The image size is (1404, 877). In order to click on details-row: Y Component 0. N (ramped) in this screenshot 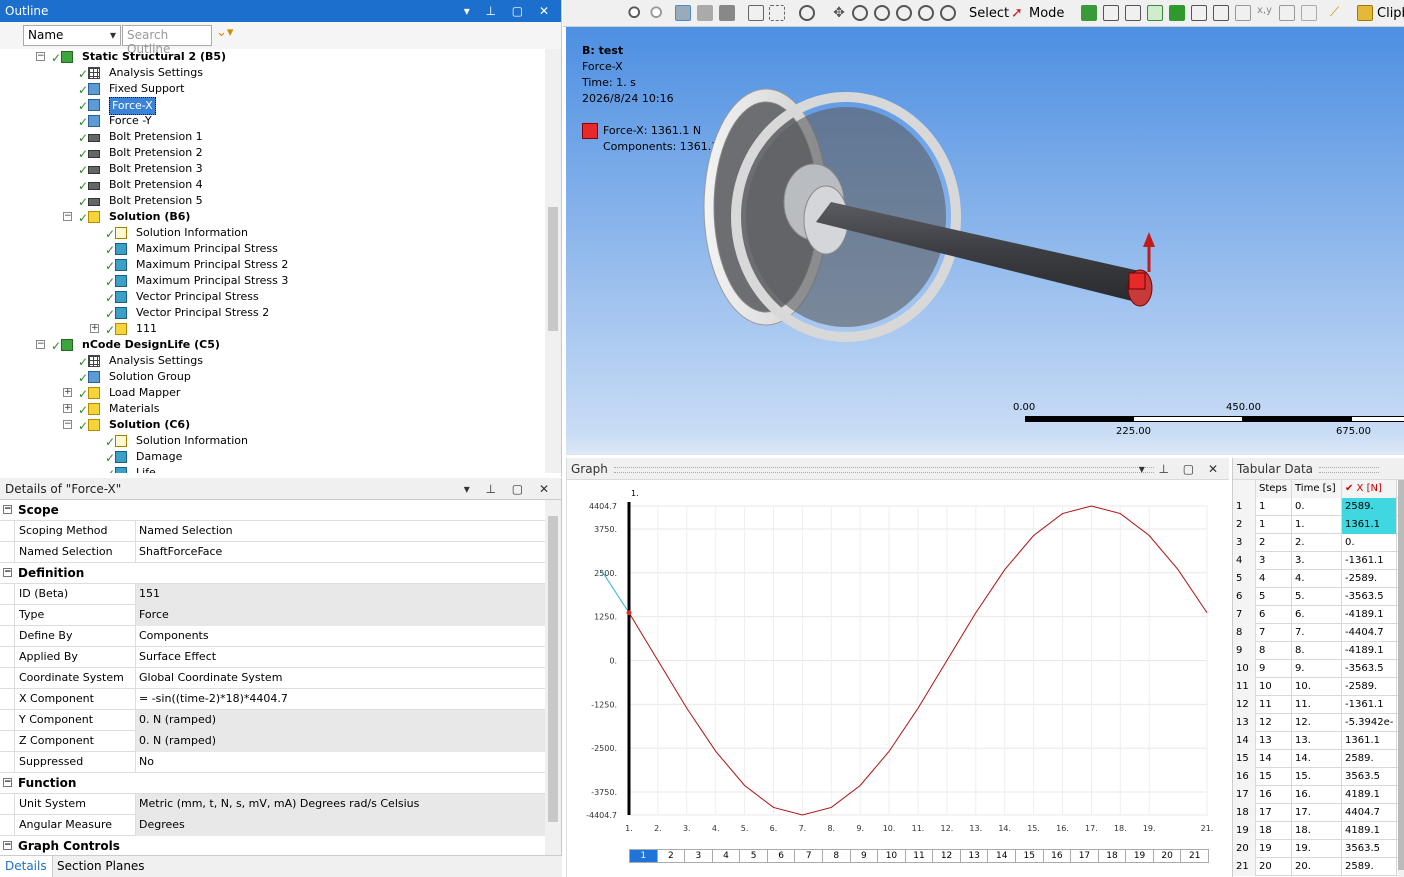, I will do `click(273, 720)`.